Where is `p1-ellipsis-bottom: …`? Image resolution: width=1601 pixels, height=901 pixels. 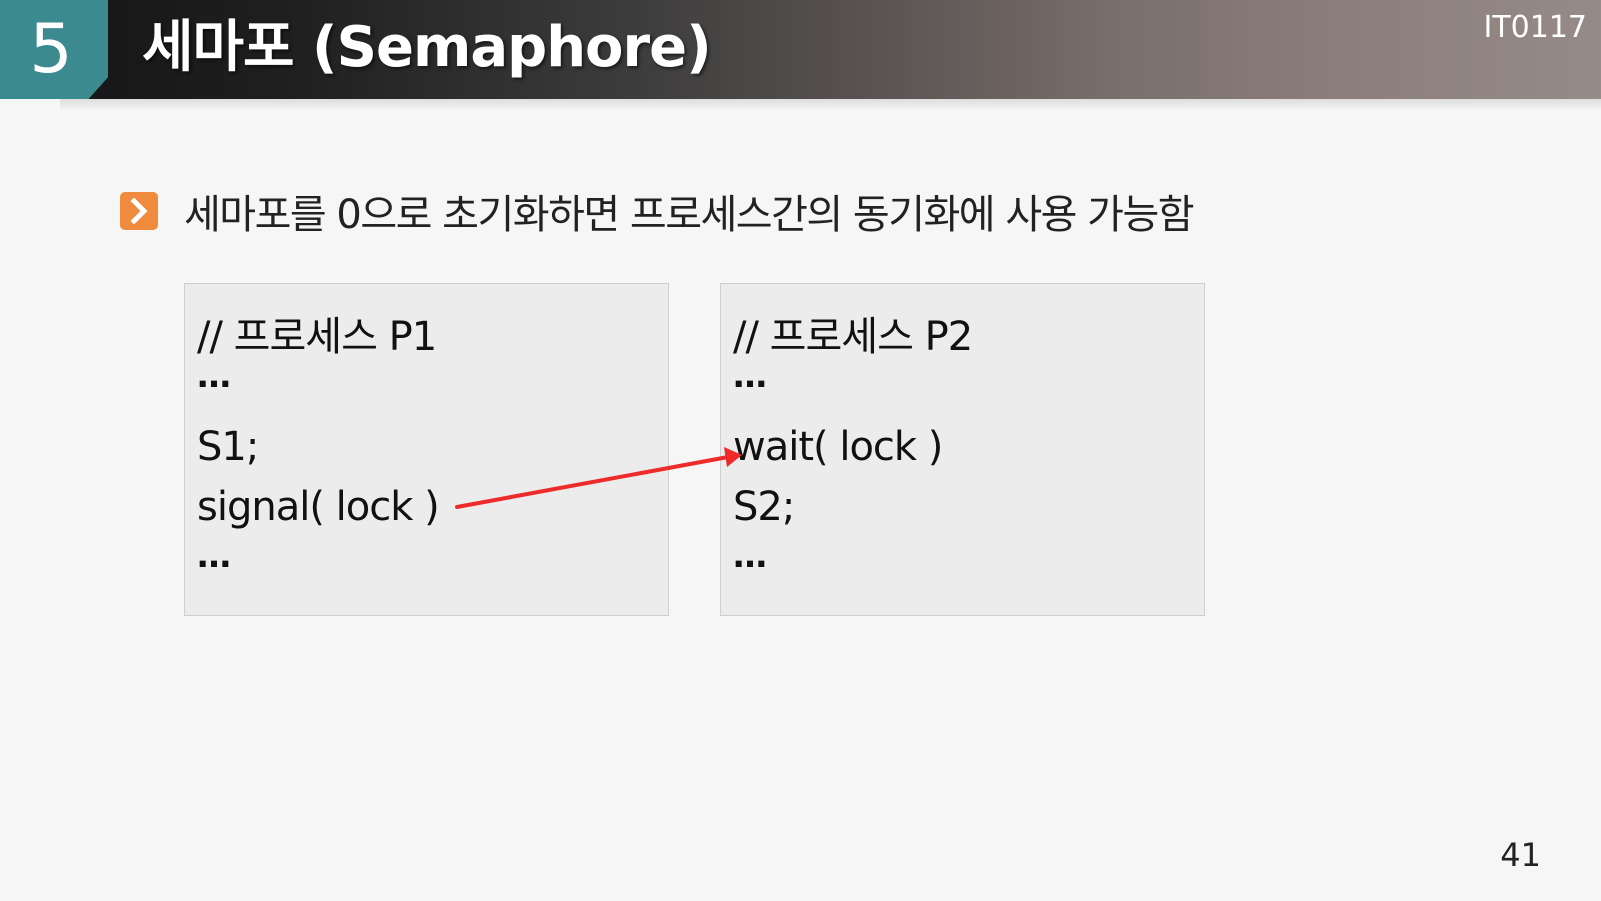 p1-ellipsis-bottom: … is located at coordinates (214, 556).